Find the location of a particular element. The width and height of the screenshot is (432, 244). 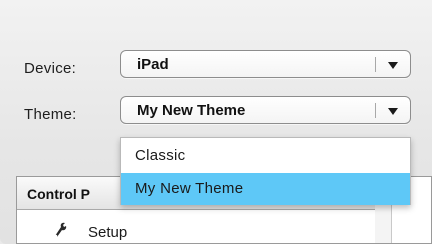

theme-option-classic: Classic is located at coordinates (265, 156).